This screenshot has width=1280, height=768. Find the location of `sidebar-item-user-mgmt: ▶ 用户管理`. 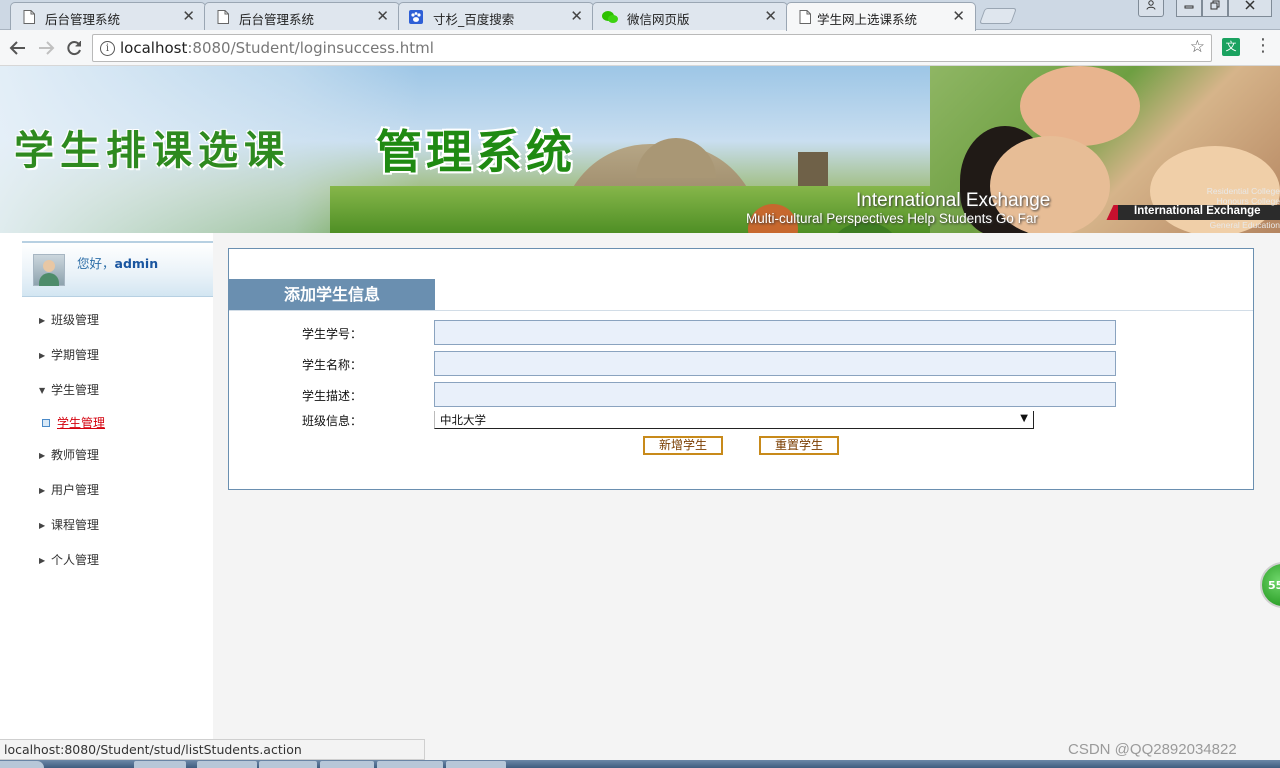

sidebar-item-user-mgmt: ▶ 用户管理 is located at coordinates (106, 490).